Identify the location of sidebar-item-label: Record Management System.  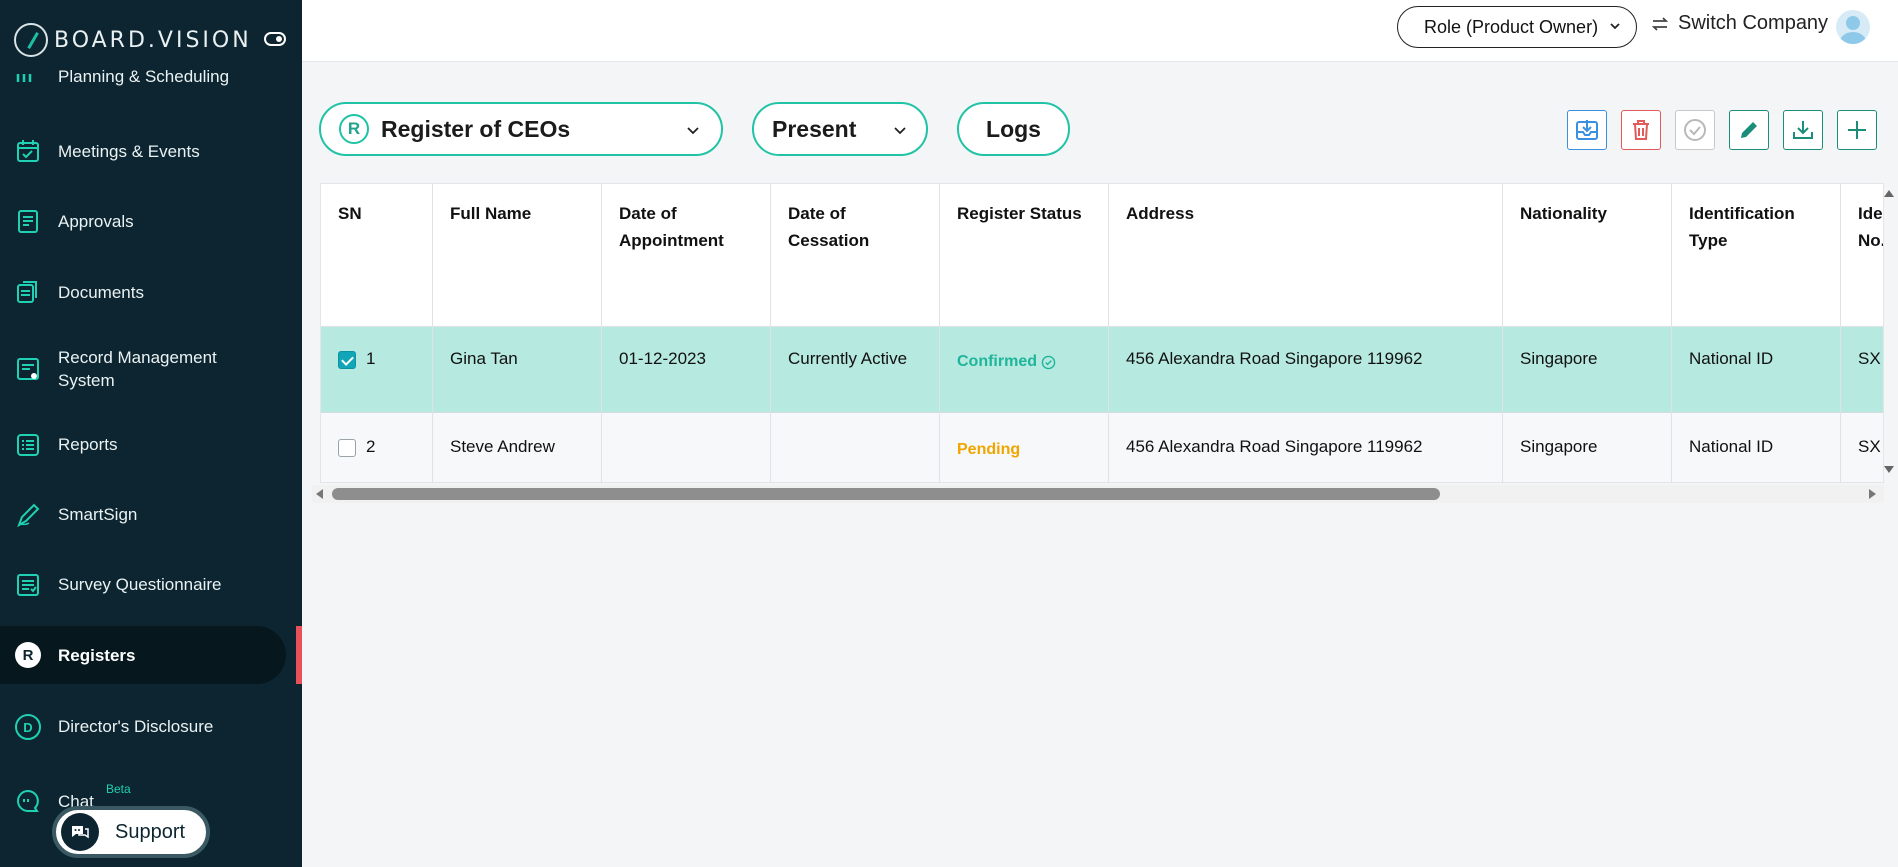
(137, 369).